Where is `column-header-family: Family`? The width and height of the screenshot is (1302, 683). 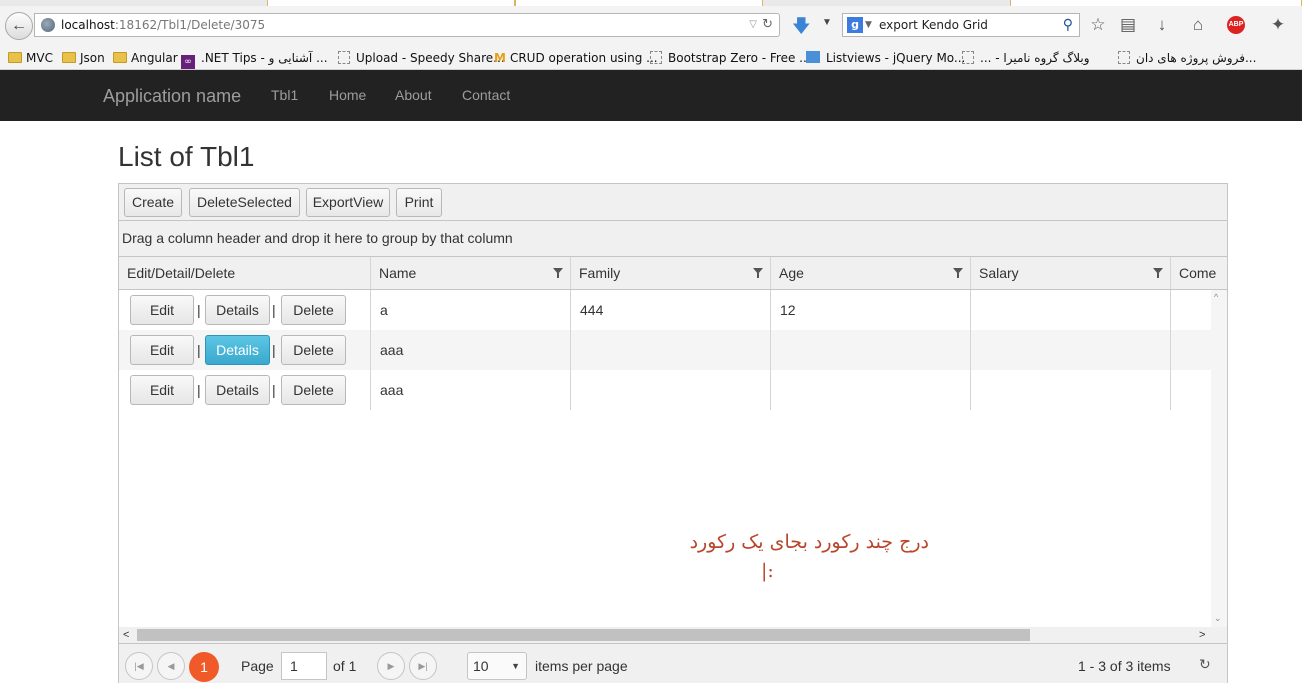
column-header-family: Family is located at coordinates (670, 273).